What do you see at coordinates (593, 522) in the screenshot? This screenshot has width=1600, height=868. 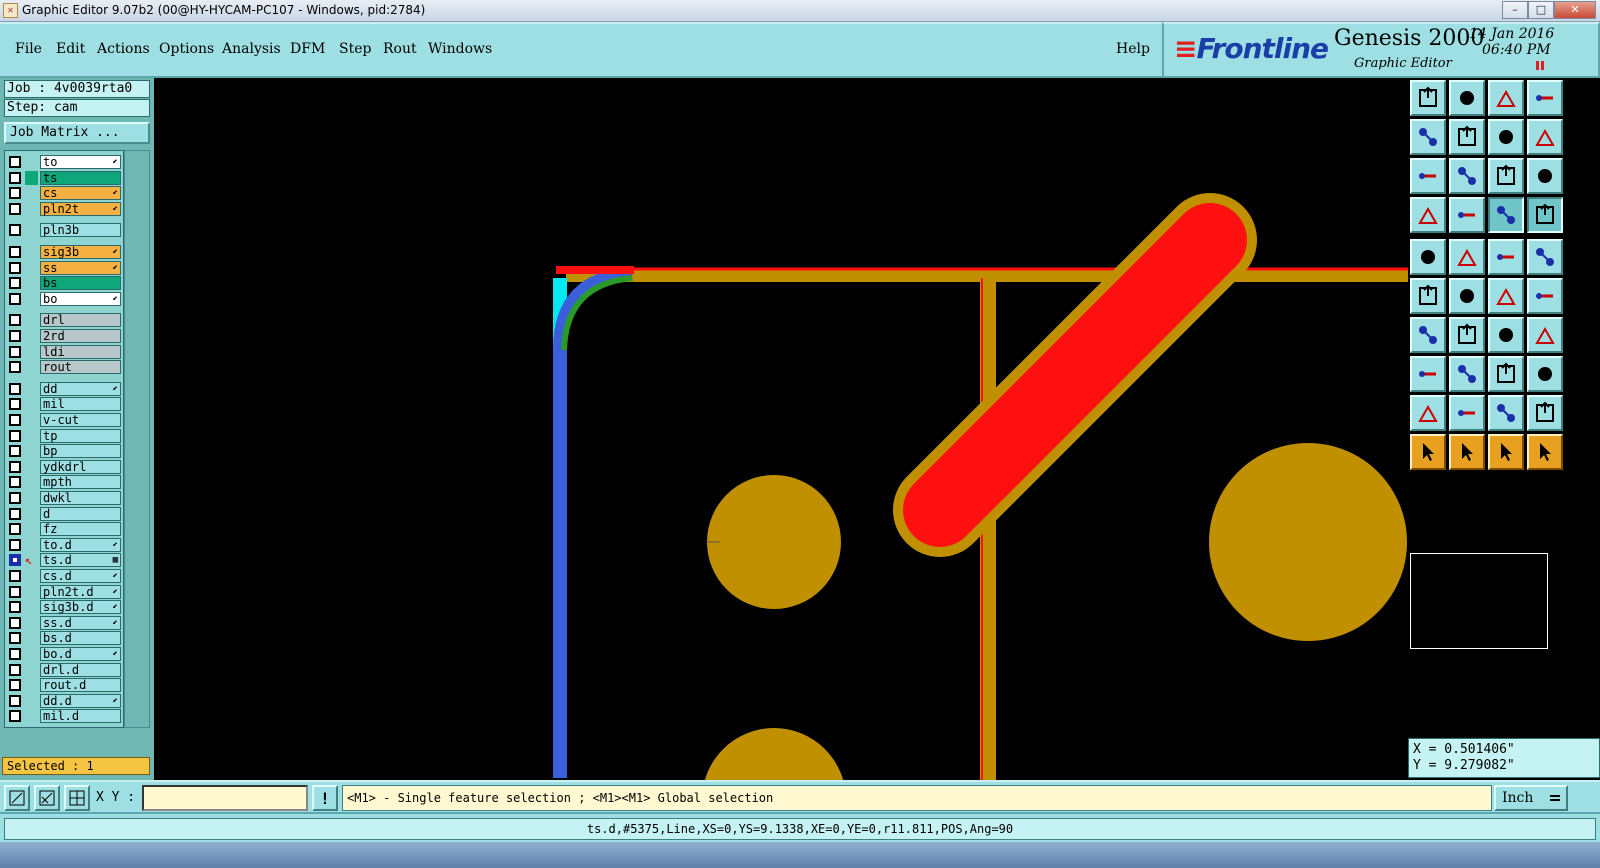 I see `selected-line-feature` at bounding box center [593, 522].